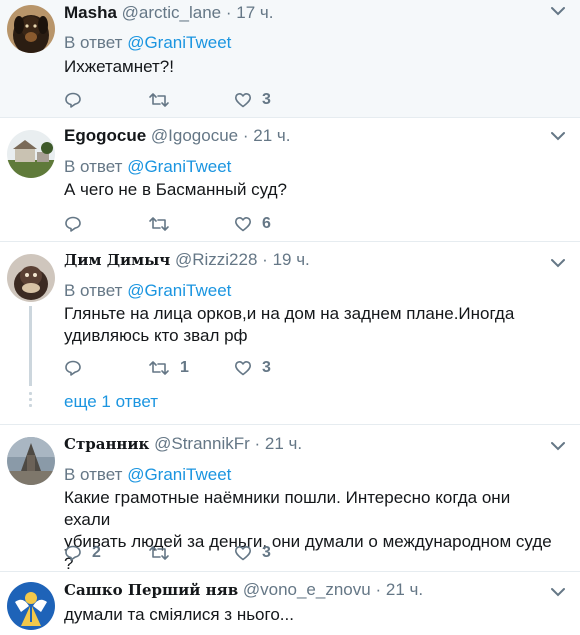 Image resolution: width=580 pixels, height=635 pixels. I want to click on timestamp: 19 ч., so click(291, 259).